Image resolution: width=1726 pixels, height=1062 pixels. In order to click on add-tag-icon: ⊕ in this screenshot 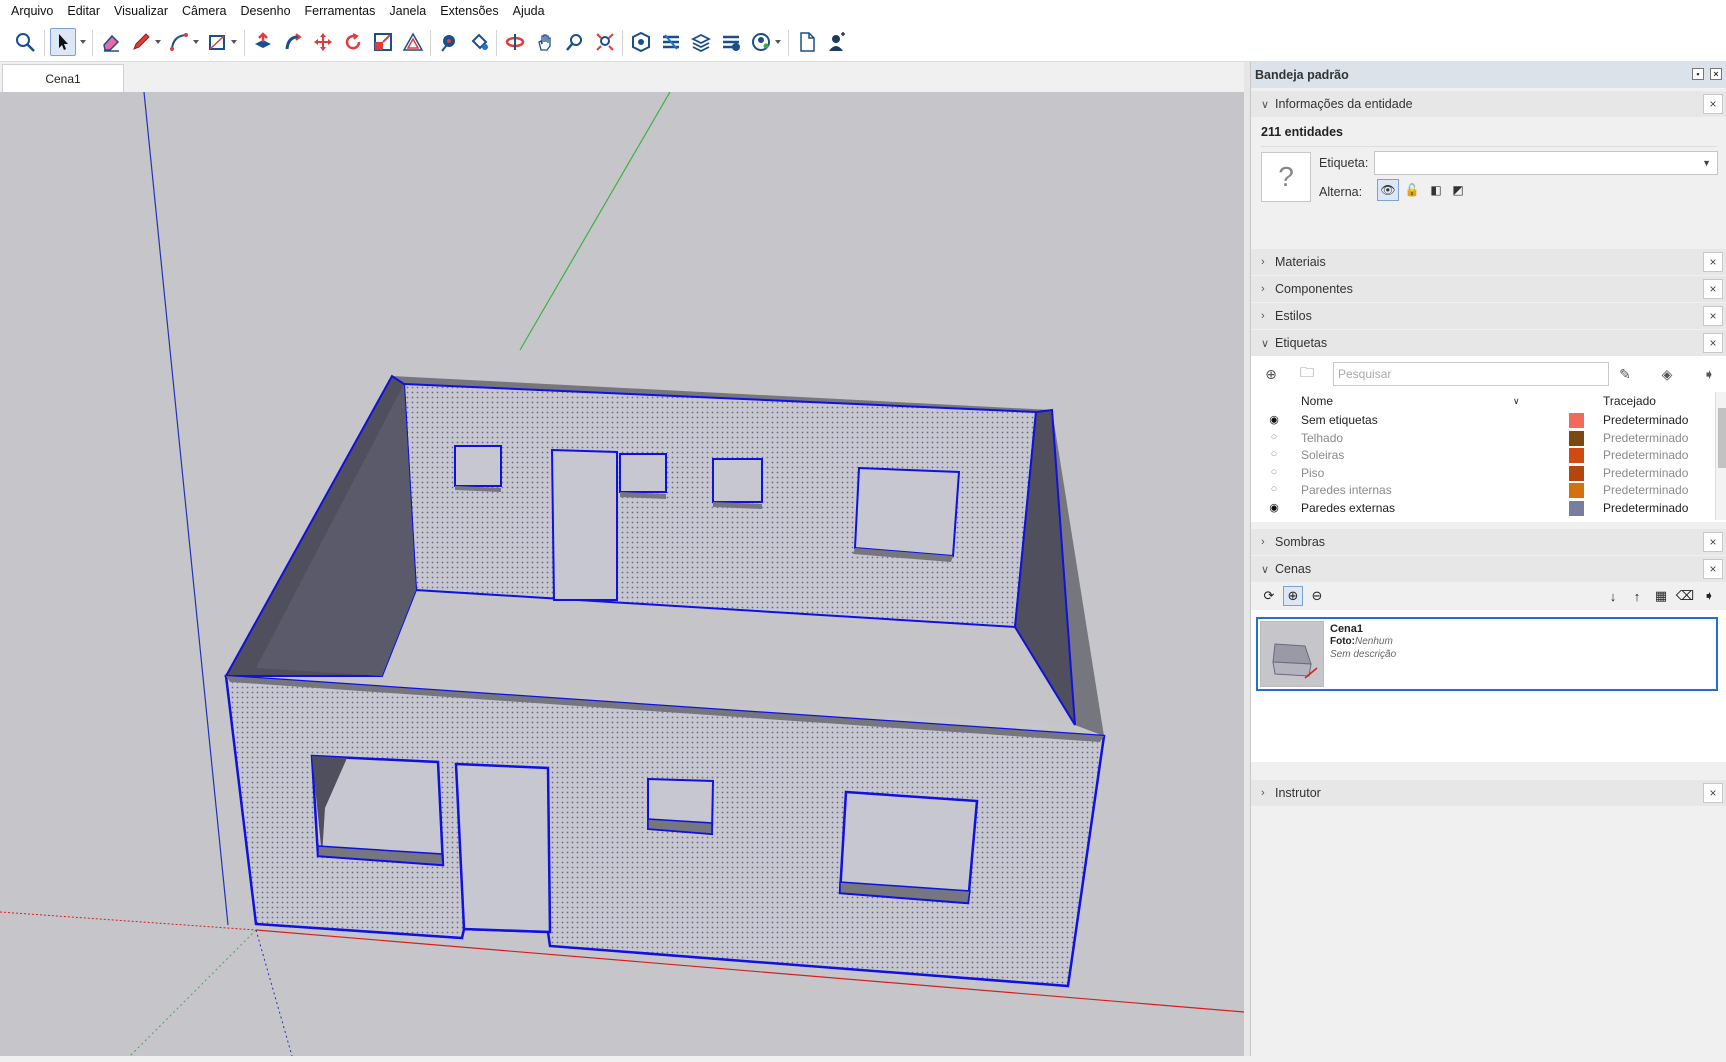, I will do `click(1271, 374)`.